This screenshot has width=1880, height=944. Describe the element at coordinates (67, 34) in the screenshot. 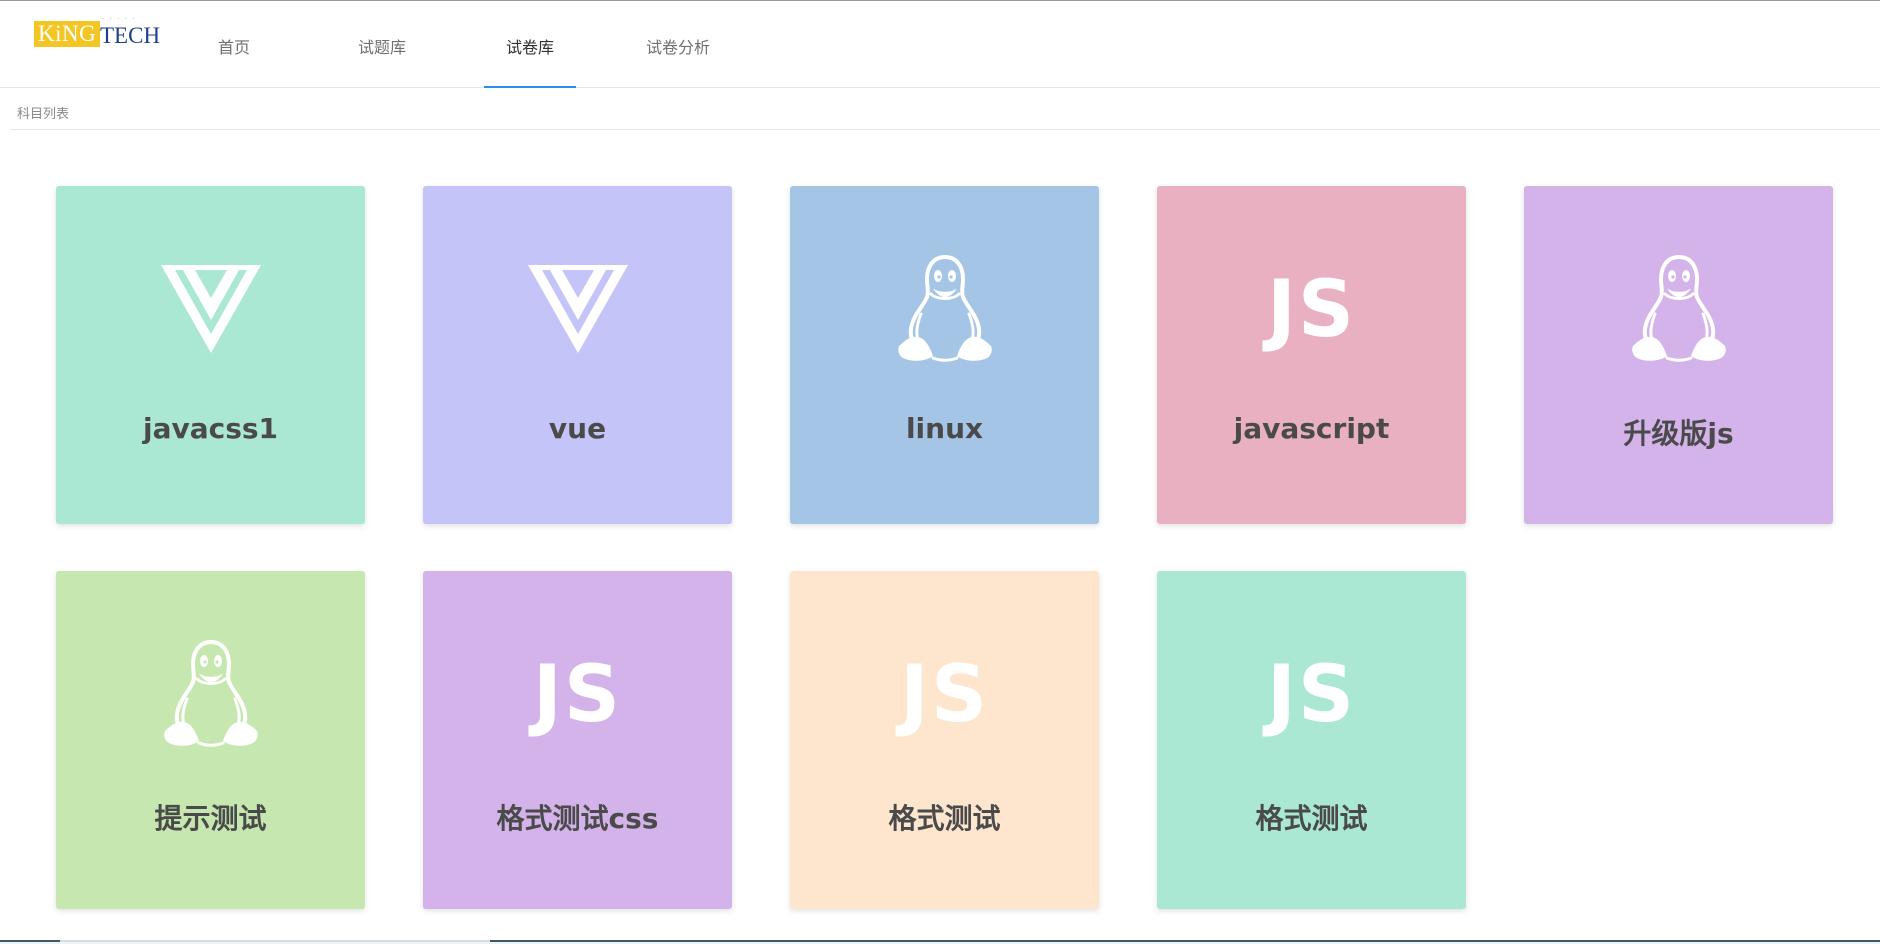

I see `logo-king-text: KiNG` at that location.